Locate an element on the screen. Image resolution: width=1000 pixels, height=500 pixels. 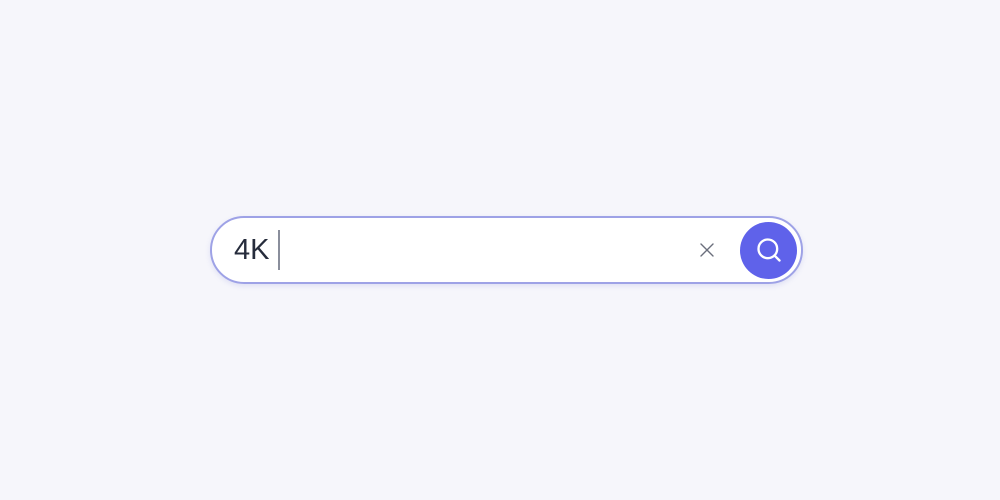
search-field: 4K is located at coordinates (506, 250).